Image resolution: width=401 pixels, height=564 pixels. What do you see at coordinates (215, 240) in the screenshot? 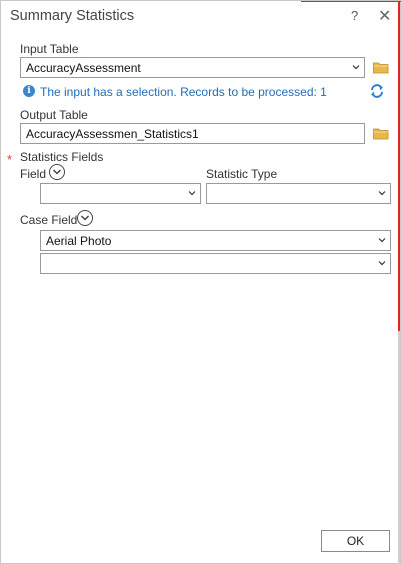
I see `case-field-dropdown: Aerial Photo` at bounding box center [215, 240].